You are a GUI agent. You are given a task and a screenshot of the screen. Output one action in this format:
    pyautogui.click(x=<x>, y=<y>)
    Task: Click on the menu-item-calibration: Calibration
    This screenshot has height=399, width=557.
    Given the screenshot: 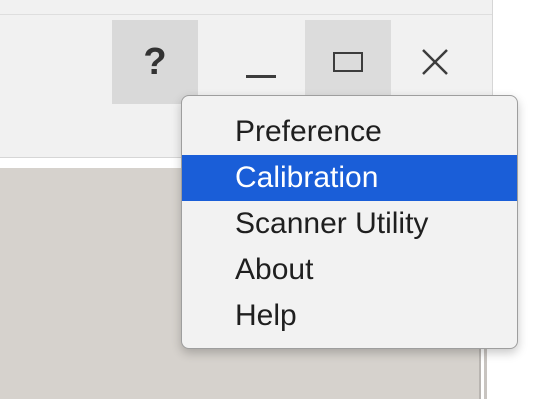 What is the action you would take?
    pyautogui.click(x=349, y=178)
    